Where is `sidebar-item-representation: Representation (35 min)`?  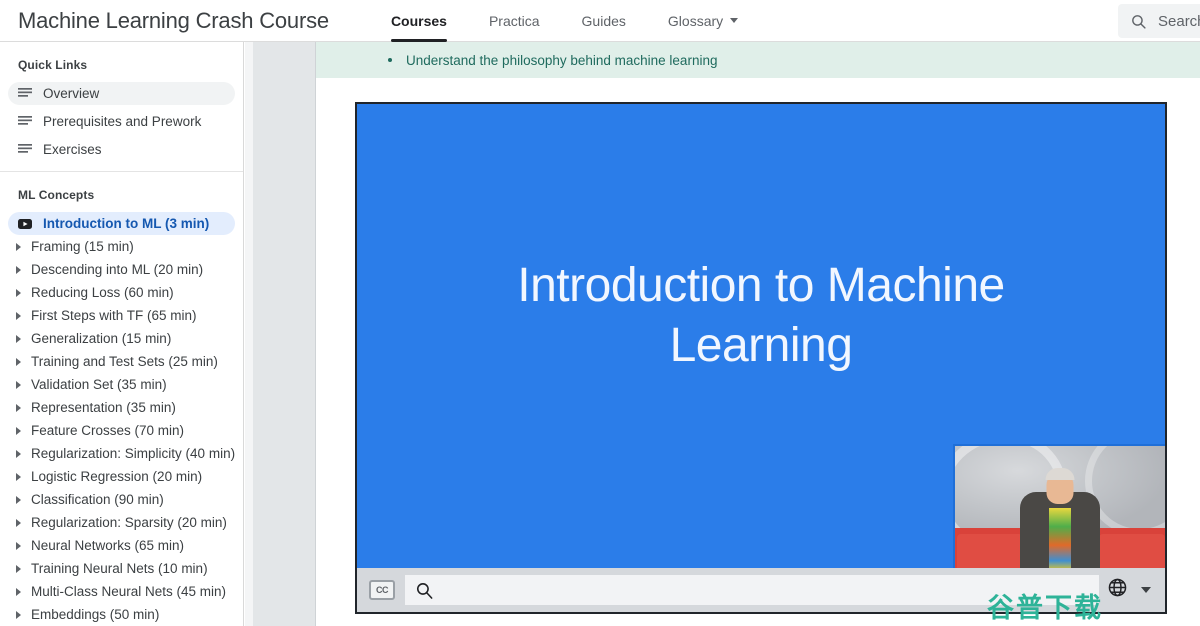
sidebar-item-representation: Representation (35 min) is located at coordinates (121, 407).